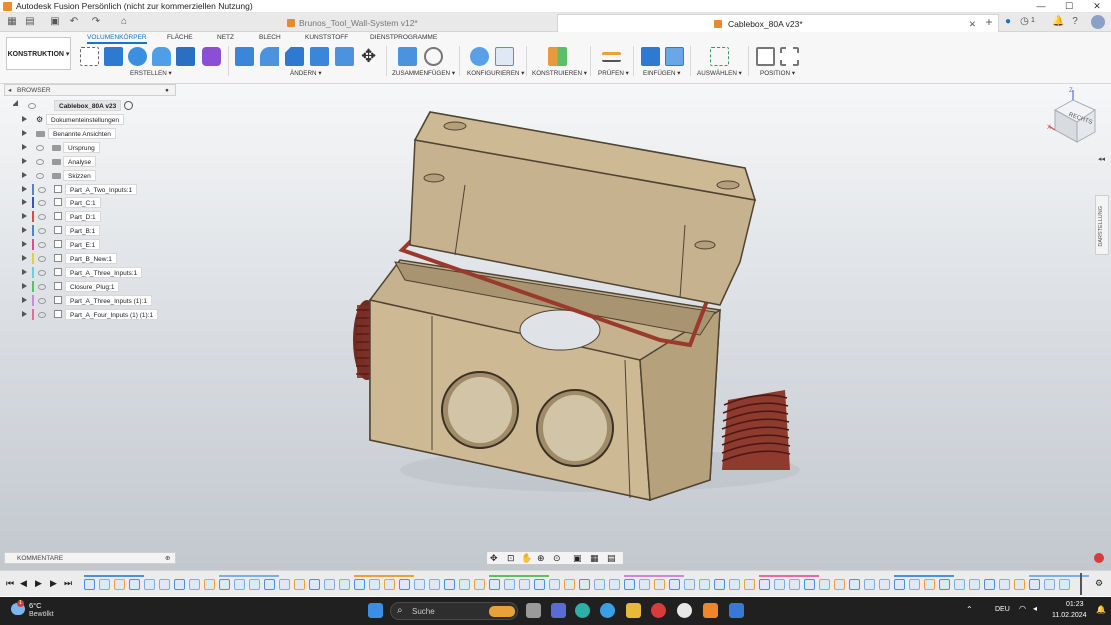 This screenshot has width=1111, height=625. I want to click on orbit-icon: ✥, so click(494, 558).